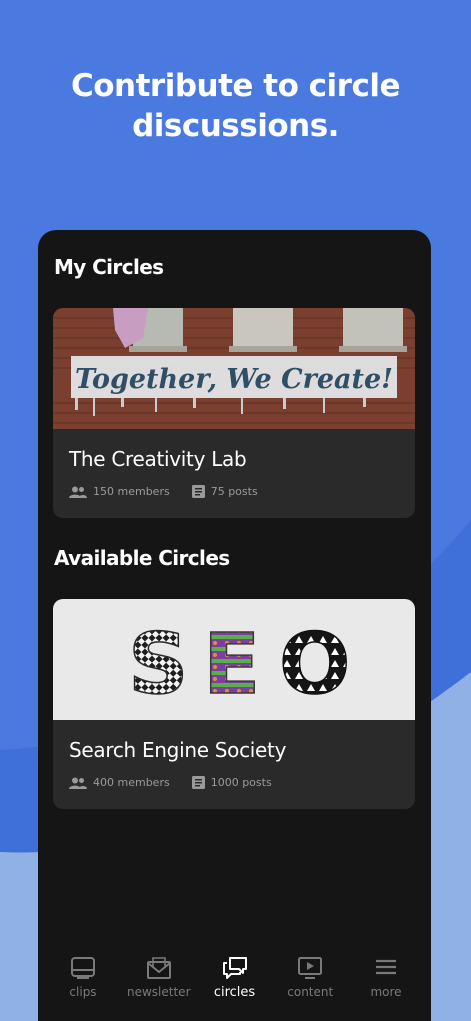 This screenshot has width=471, height=1021. What do you see at coordinates (386, 967) in the screenshot?
I see `hamburger-menu-icon` at bounding box center [386, 967].